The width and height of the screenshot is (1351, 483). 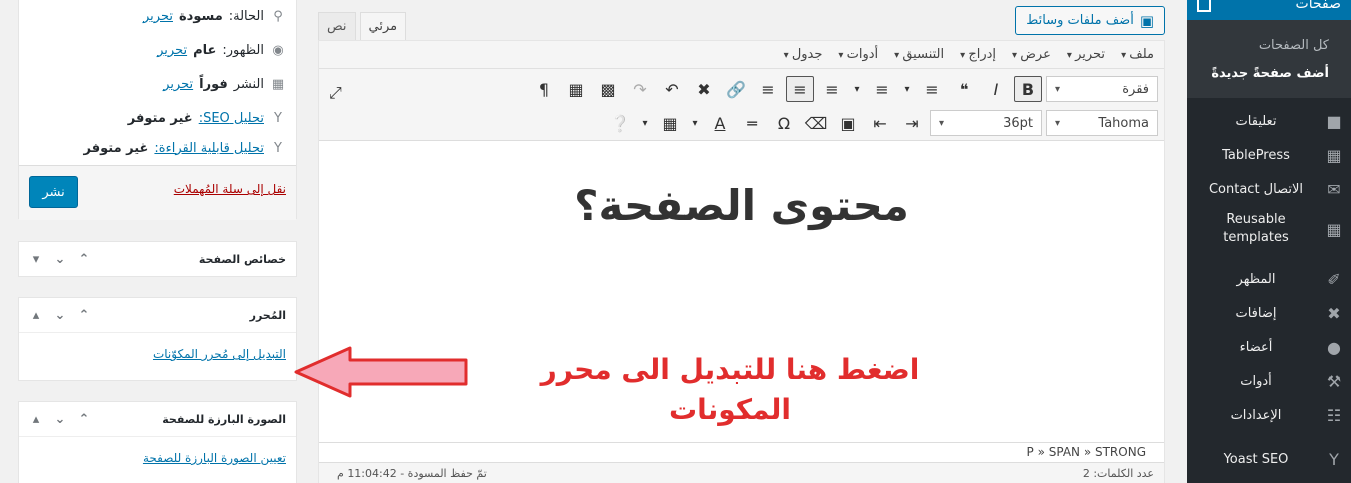 What do you see at coordinates (882, 89) in the screenshot?
I see `numbered-list-icon: ≡` at bounding box center [882, 89].